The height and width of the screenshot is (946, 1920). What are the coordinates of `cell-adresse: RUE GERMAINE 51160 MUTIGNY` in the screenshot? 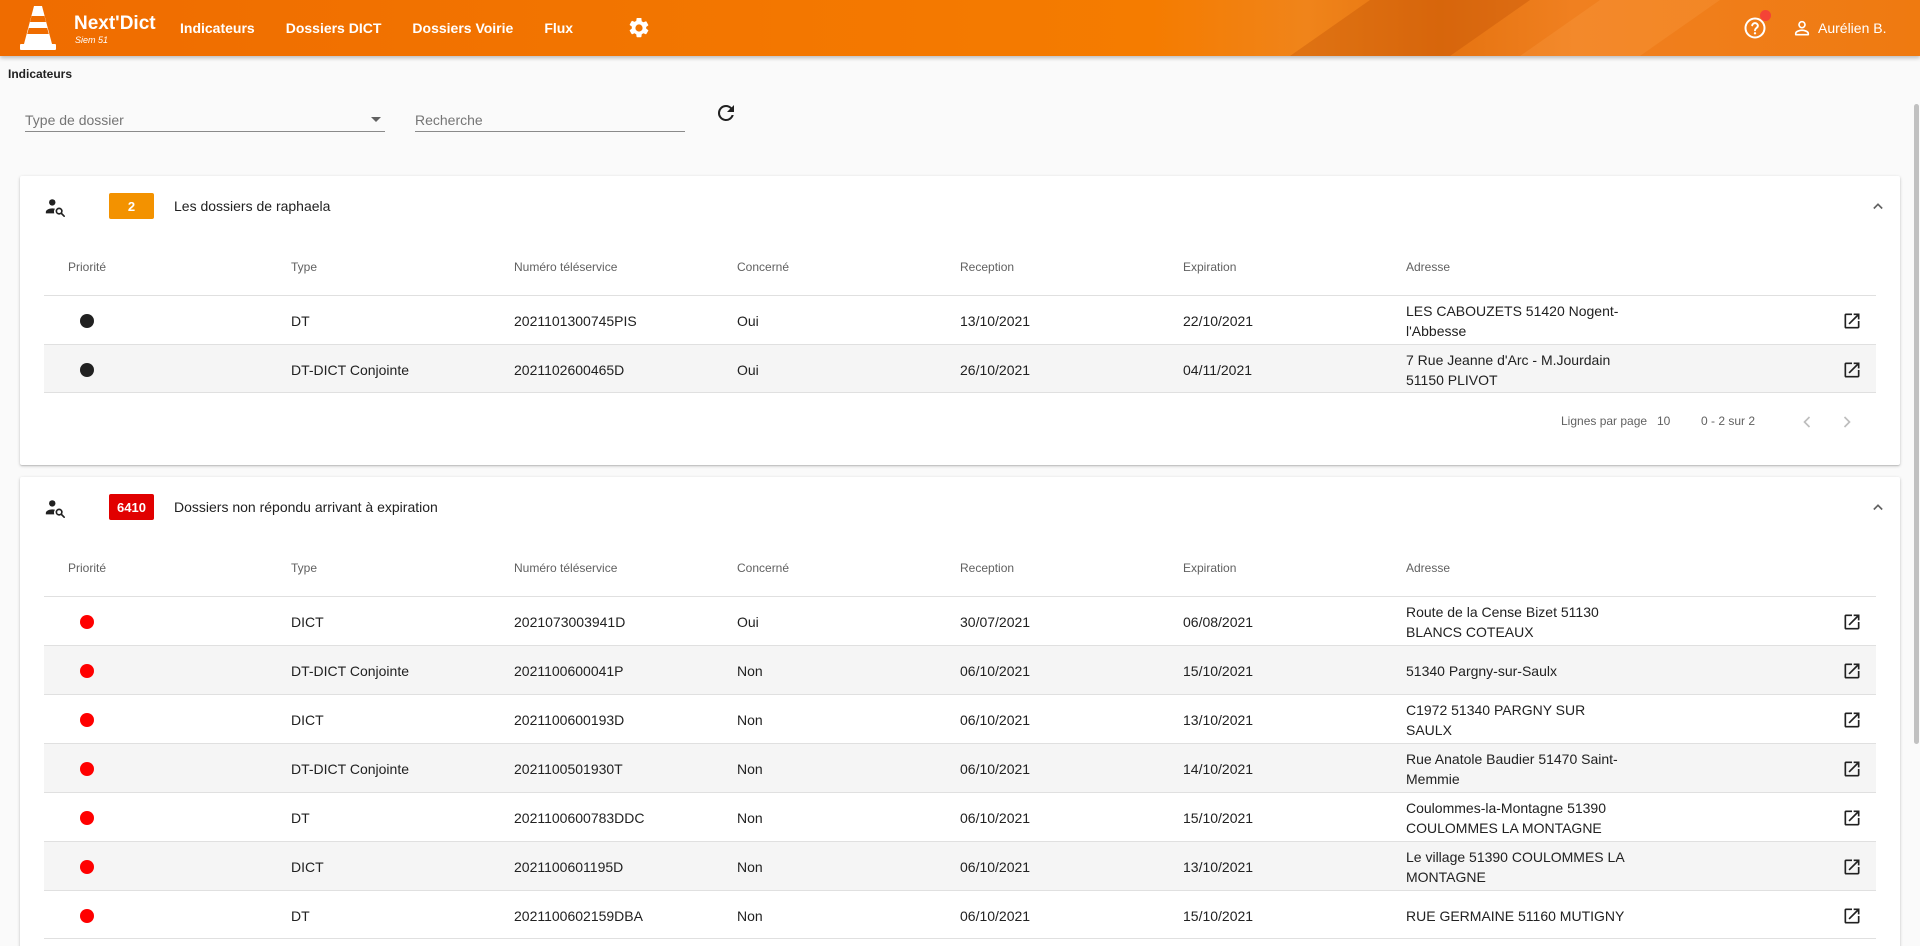 It's located at (1515, 915).